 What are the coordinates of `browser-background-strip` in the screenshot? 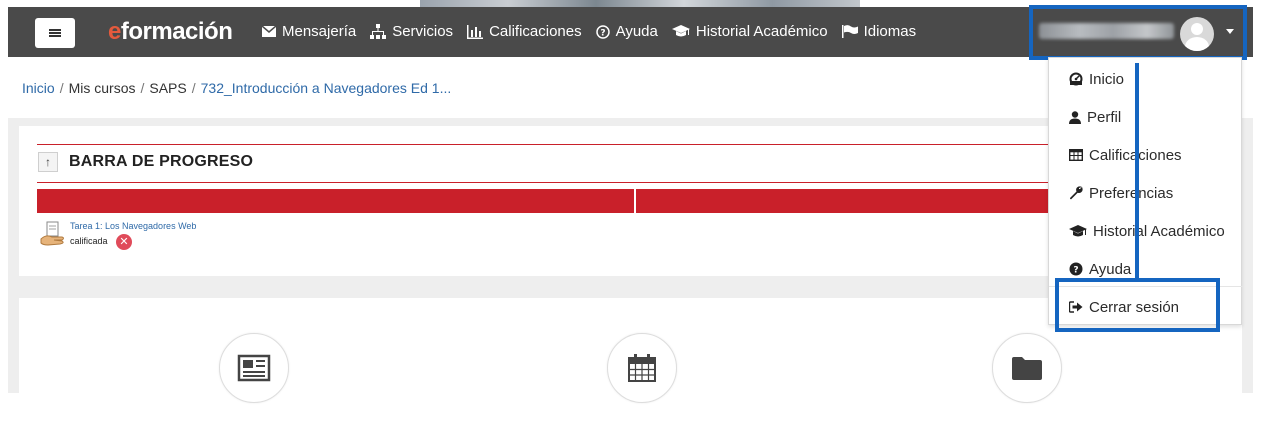 It's located at (640, 3).